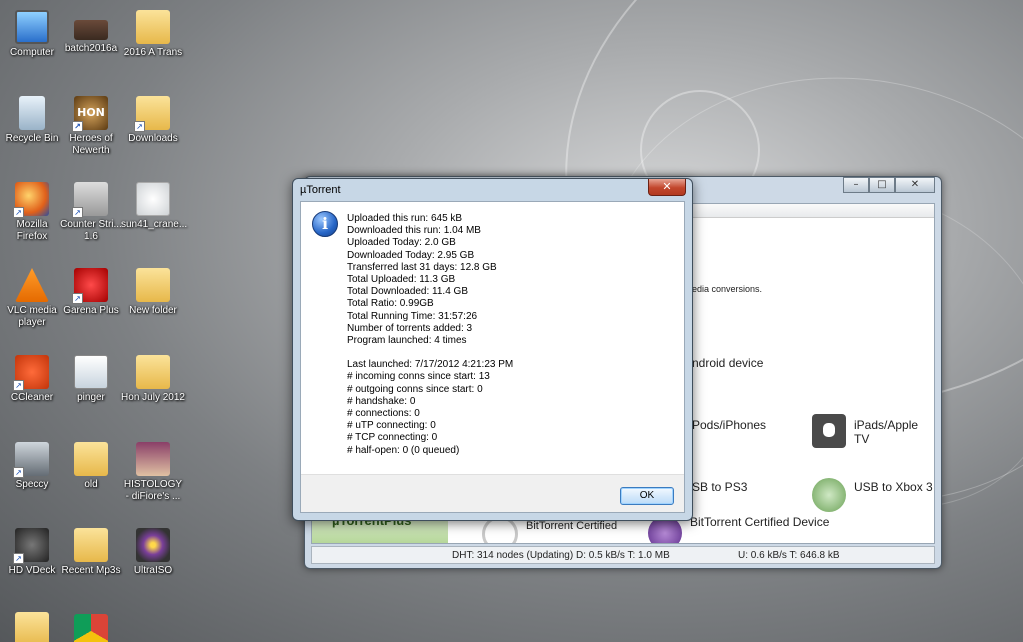 This screenshot has height=642, width=1023. I want to click on desktop-icon-speccy: ↗ Speccy, so click(32, 466).